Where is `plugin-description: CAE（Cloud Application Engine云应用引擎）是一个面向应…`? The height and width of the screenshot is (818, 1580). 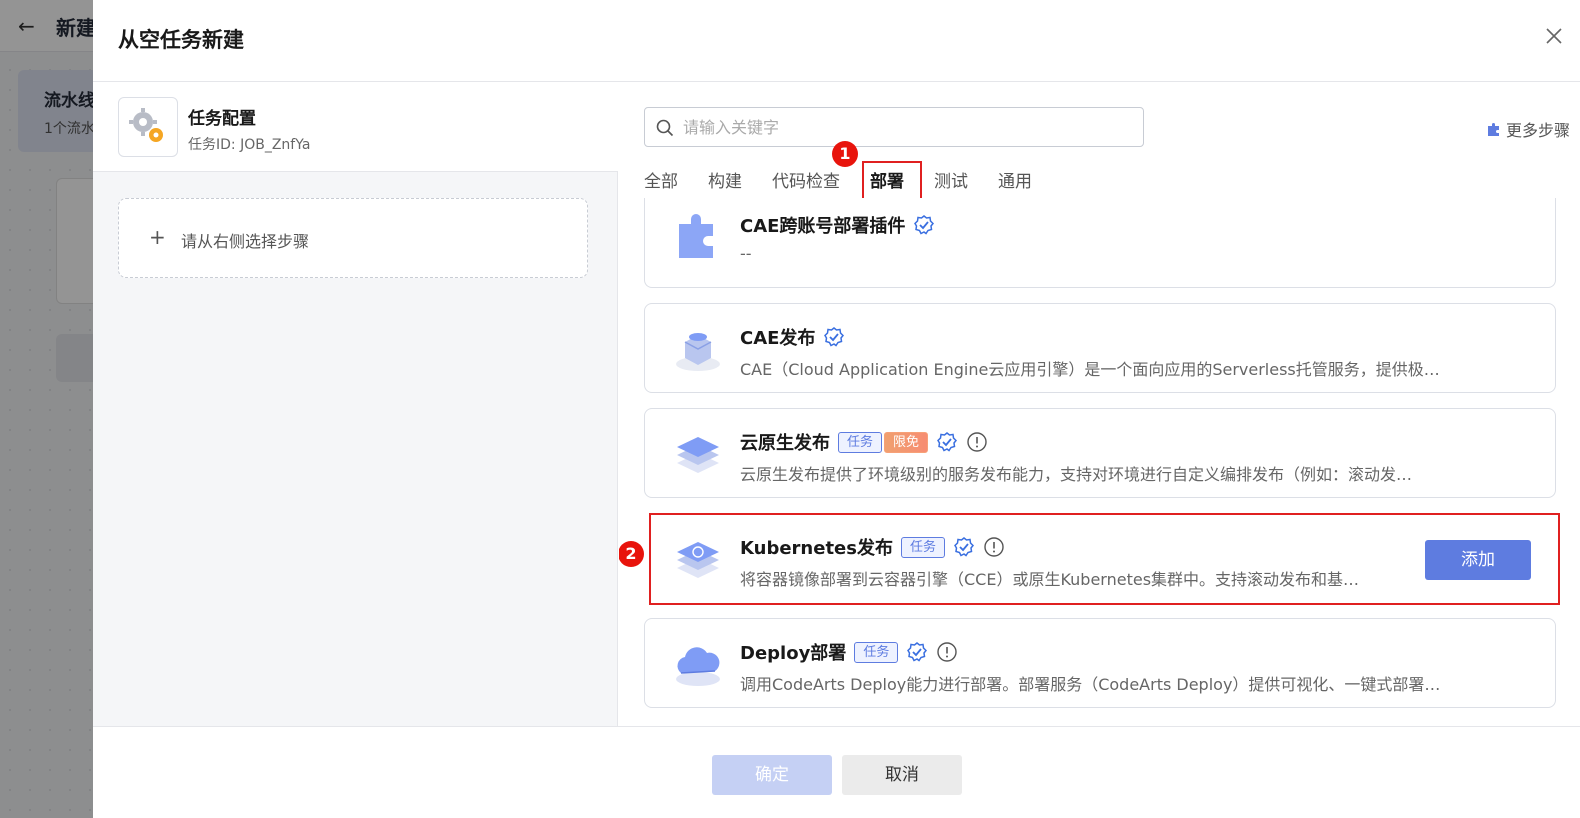
plugin-description: CAE（Cloud Application Engine云应用引擎）是一个面向应… is located at coordinates (1090, 369).